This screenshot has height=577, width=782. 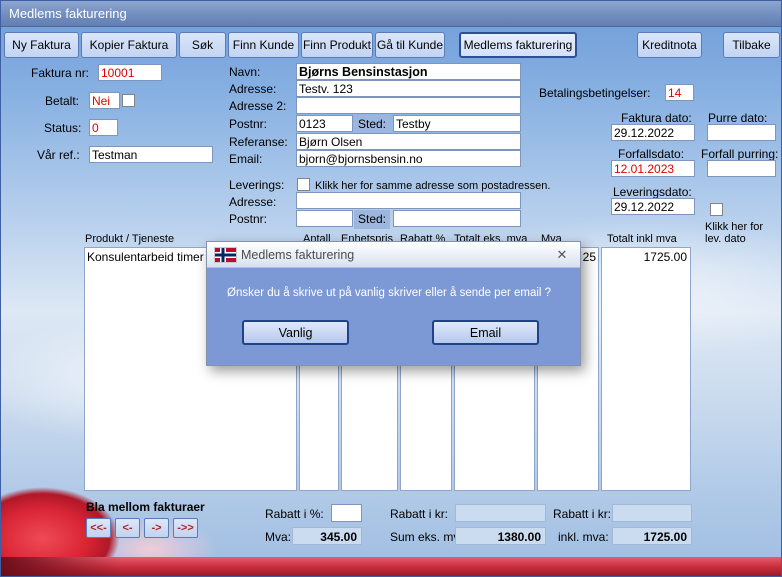 What do you see at coordinates (595, 93) in the screenshot?
I see `betalingsbetingelser-label: Betalingsbetingelser:` at bounding box center [595, 93].